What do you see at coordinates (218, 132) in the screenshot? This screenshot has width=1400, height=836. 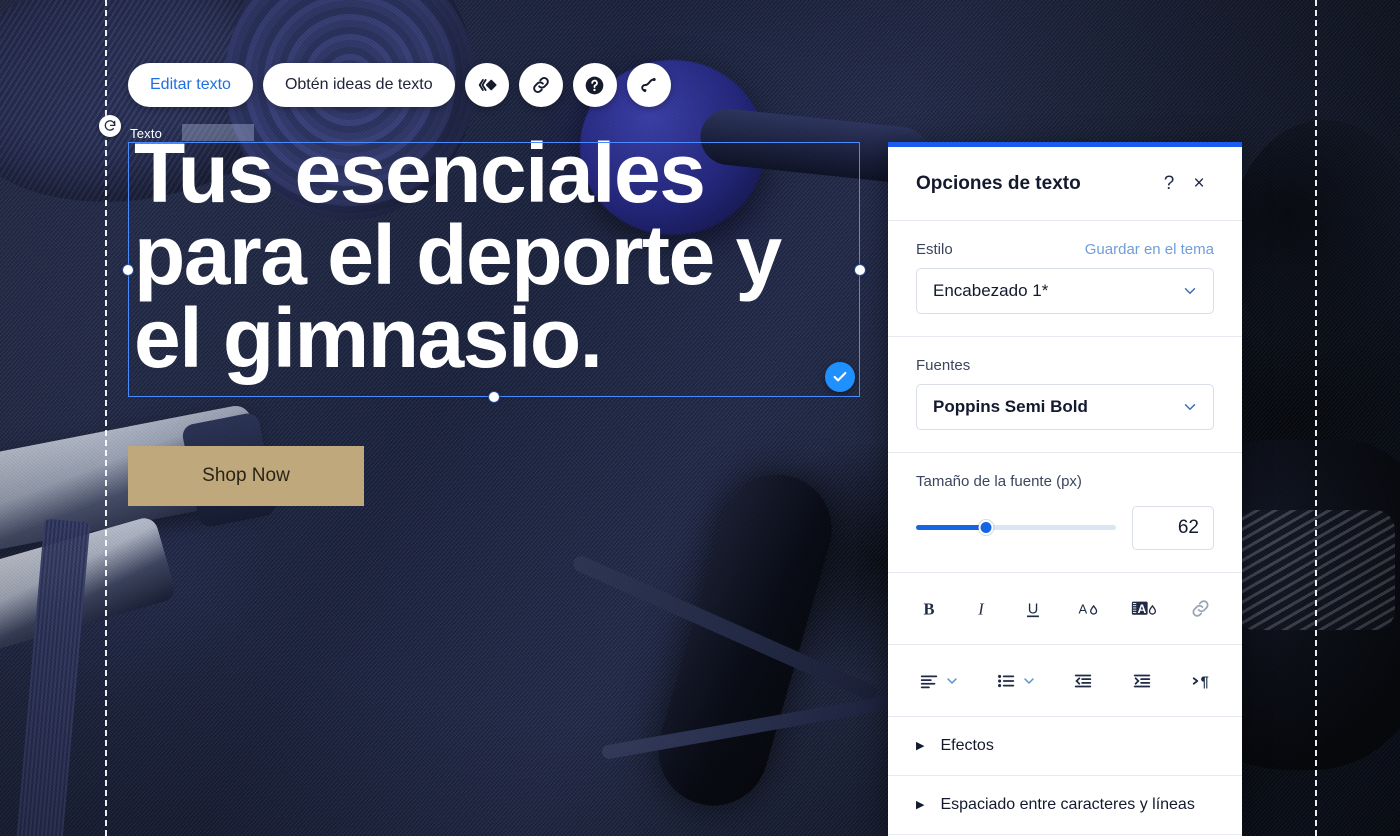 I see `element-label-chip` at bounding box center [218, 132].